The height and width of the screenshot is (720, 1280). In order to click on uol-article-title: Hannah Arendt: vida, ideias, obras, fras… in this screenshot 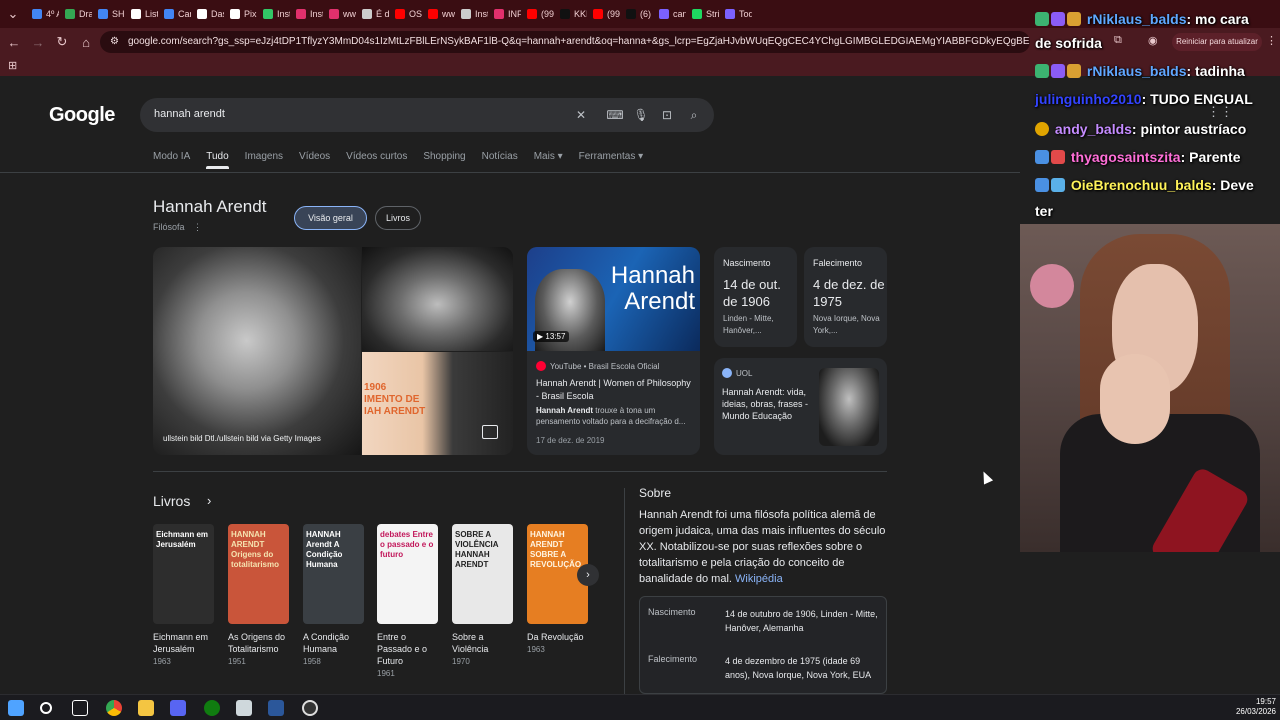, I will do `click(770, 404)`.